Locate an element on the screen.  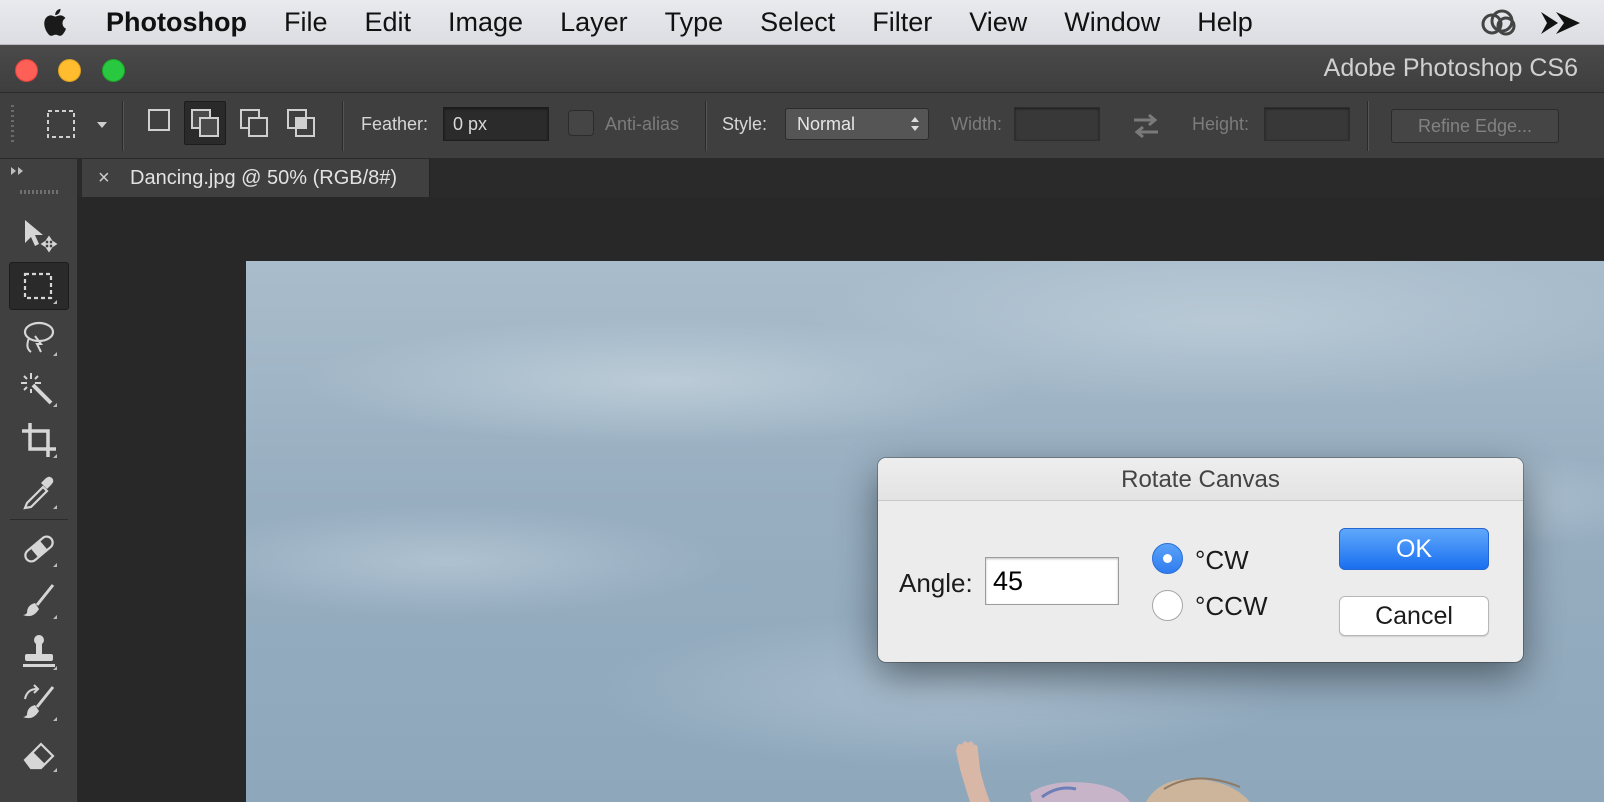
menu-app-name: Photoshop is located at coordinates (176, 22).